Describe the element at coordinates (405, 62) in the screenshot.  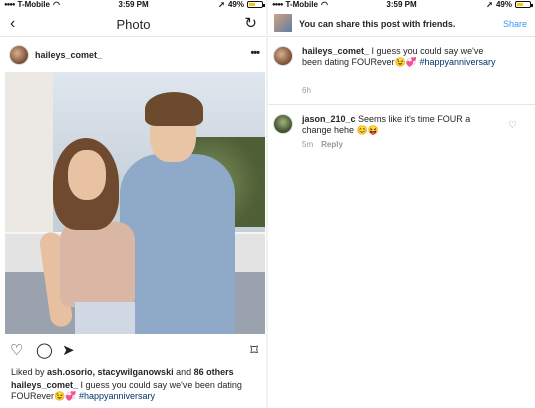
I see `comment-emoji: 😉💞` at that location.